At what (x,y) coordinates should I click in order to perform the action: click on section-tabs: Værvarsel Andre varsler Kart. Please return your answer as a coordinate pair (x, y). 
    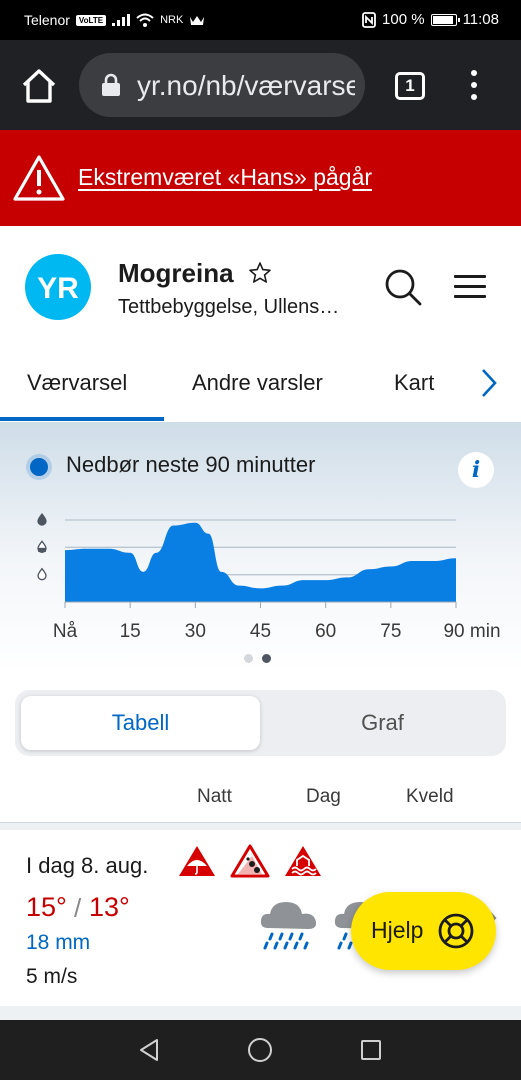
    Looking at the image, I should click on (260, 391).